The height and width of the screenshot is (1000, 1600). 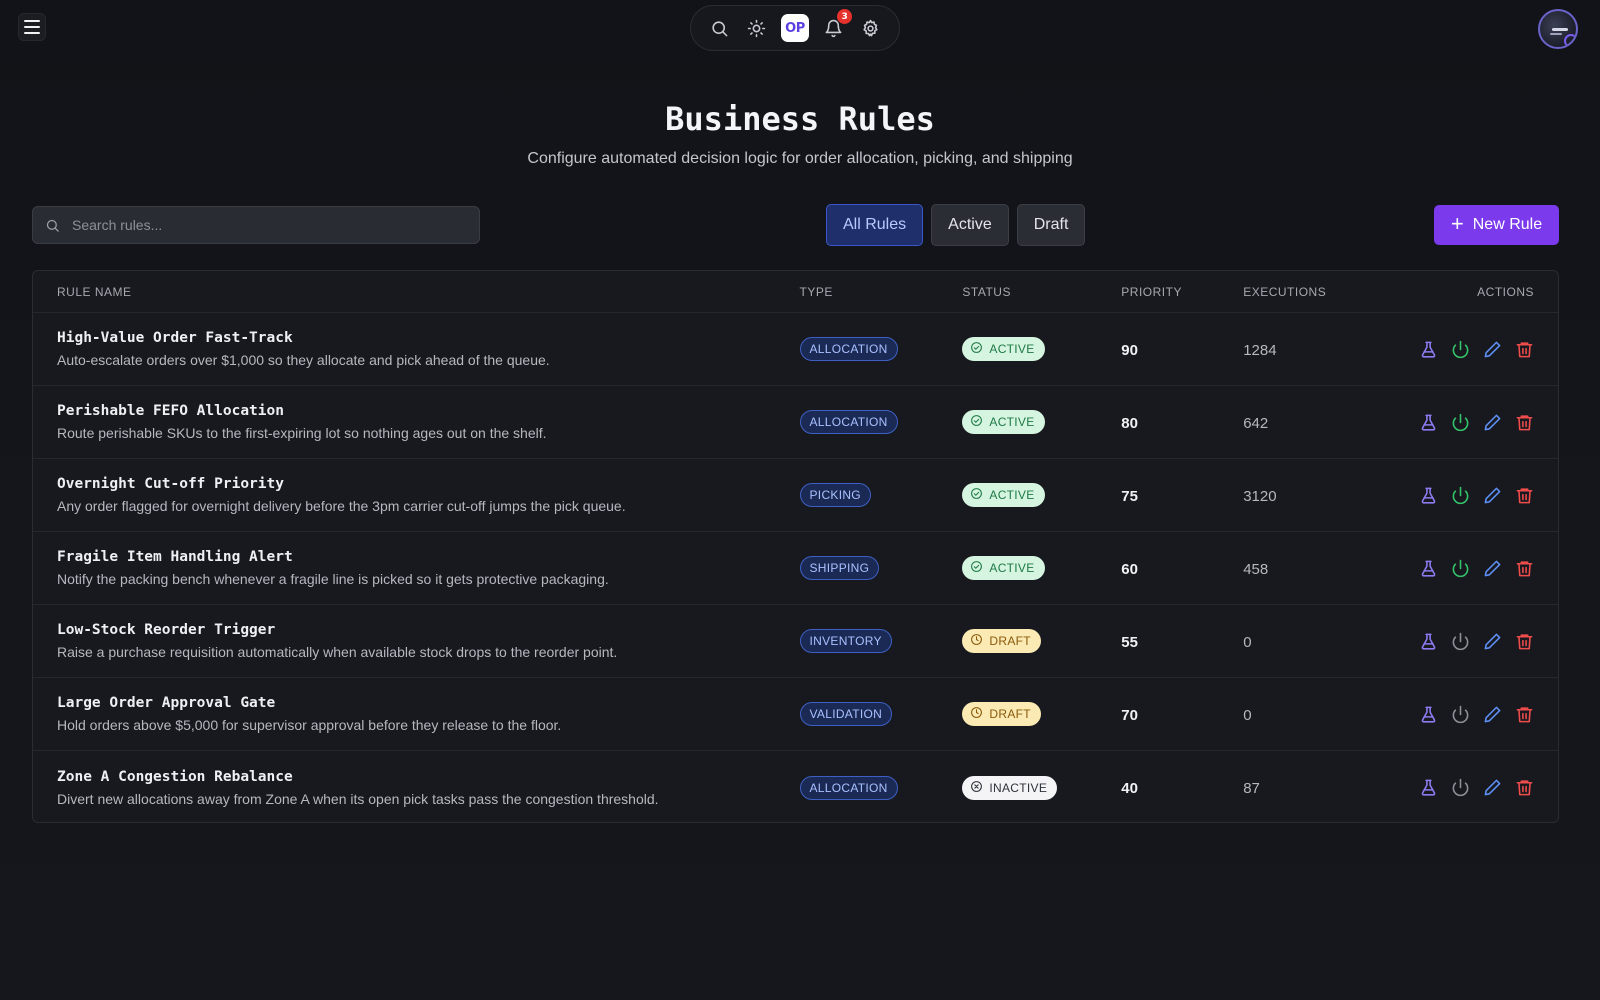 I want to click on filter-draft: Draft, so click(x=1051, y=225).